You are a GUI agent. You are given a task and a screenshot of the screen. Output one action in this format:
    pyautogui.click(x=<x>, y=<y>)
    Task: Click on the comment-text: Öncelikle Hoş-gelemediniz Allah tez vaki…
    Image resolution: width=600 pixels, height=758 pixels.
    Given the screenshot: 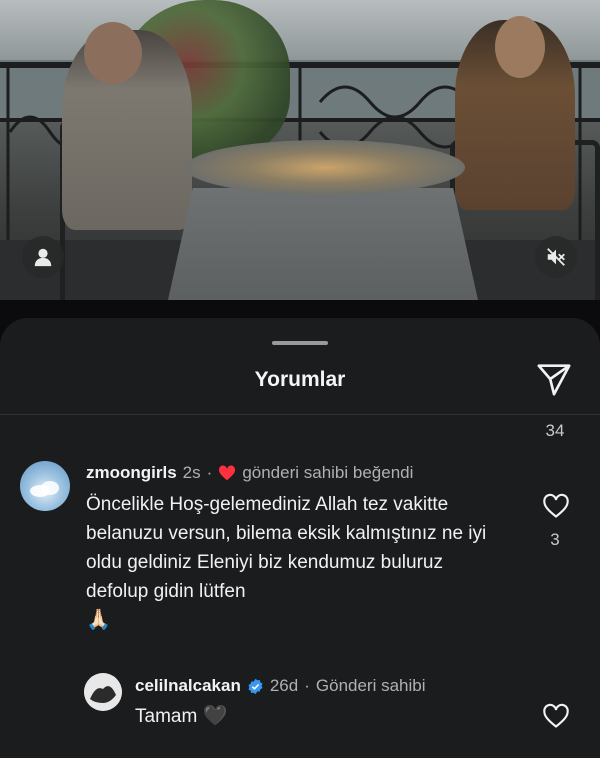 What is the action you would take?
    pyautogui.click(x=296, y=562)
    